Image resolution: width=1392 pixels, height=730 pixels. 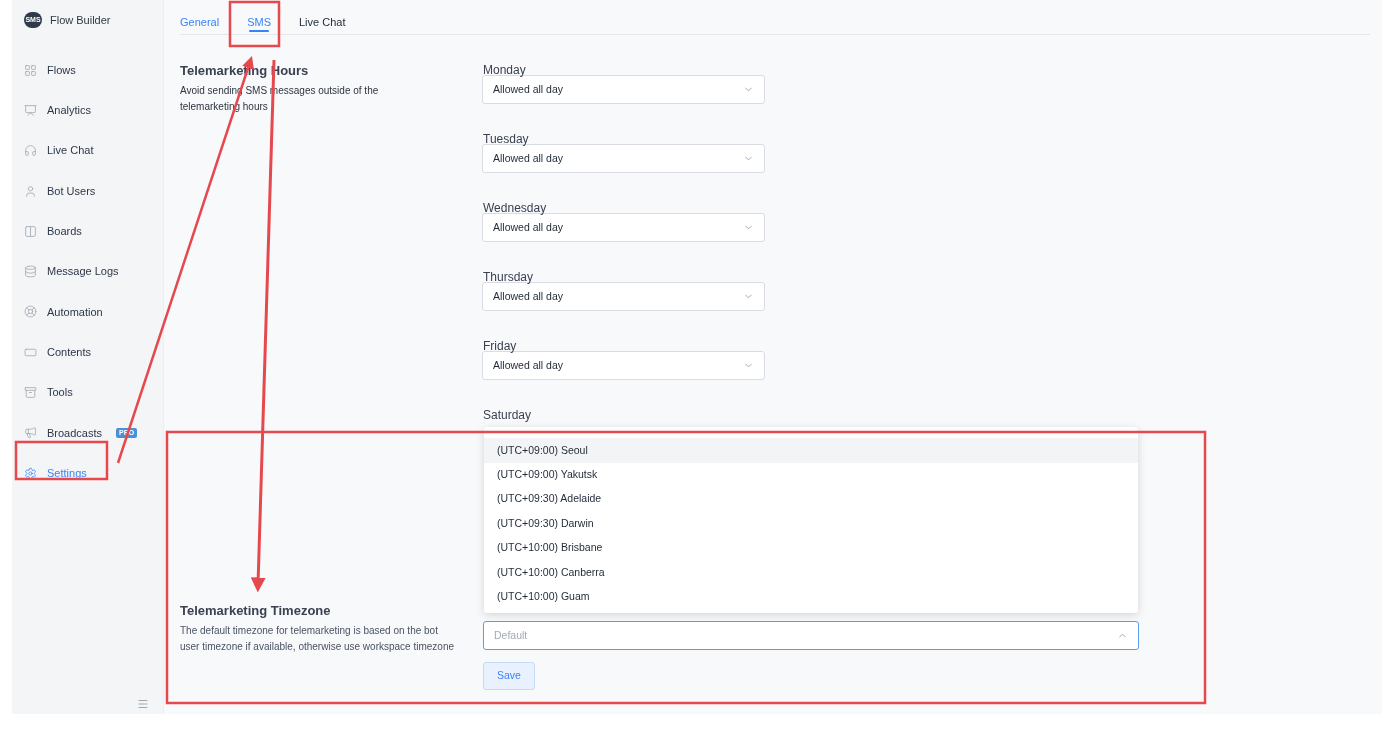 I want to click on tab-underline, so click(x=259, y=31).